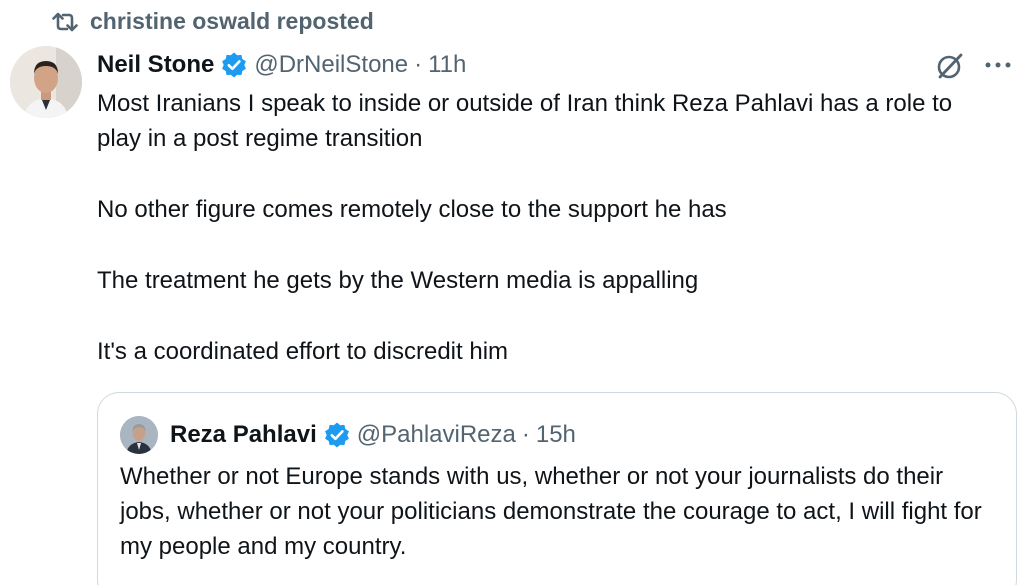 The width and height of the screenshot is (1024, 585). I want to click on quoted-post-timestamp: 15h, so click(556, 435).